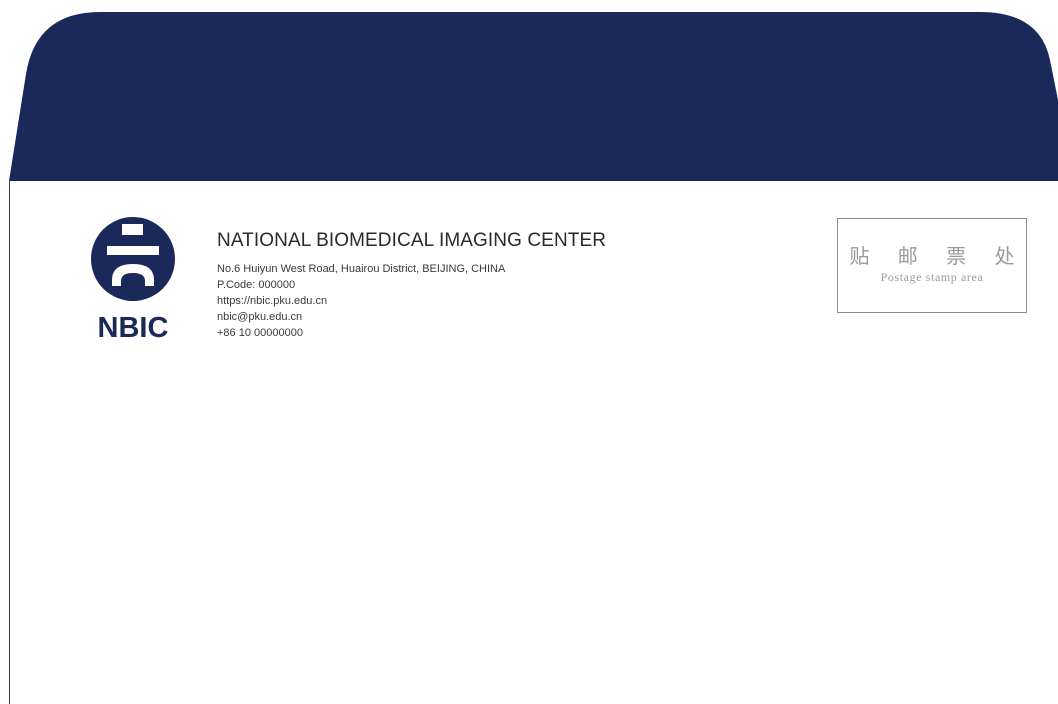 The height and width of the screenshot is (704, 1058). I want to click on organization-email: nbic@pku.edu.cn, so click(260, 317).